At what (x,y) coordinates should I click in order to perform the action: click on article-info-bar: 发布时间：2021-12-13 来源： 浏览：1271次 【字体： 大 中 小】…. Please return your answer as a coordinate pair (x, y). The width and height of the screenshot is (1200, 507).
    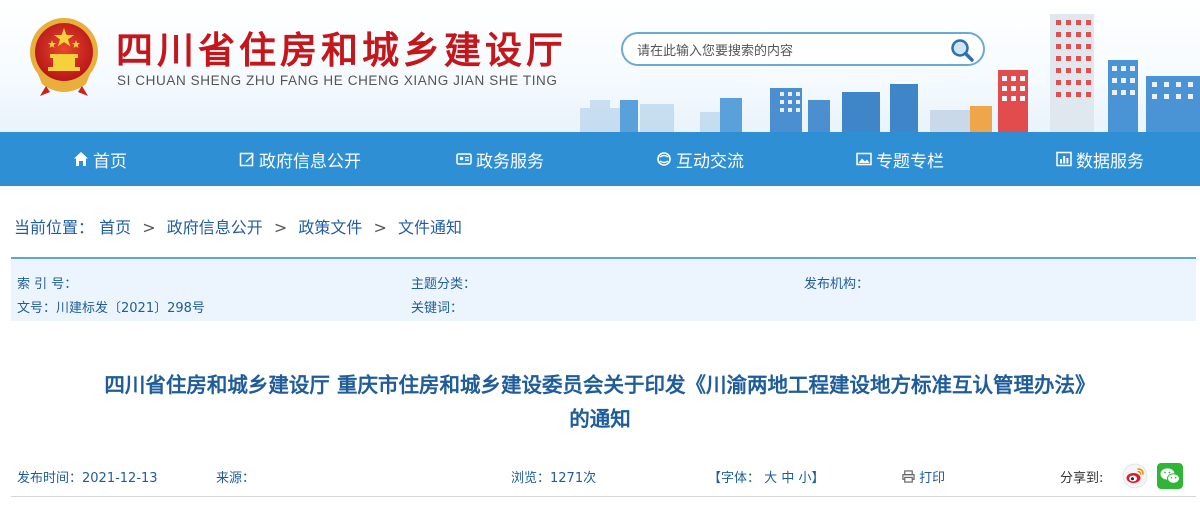
    Looking at the image, I should click on (600, 478).